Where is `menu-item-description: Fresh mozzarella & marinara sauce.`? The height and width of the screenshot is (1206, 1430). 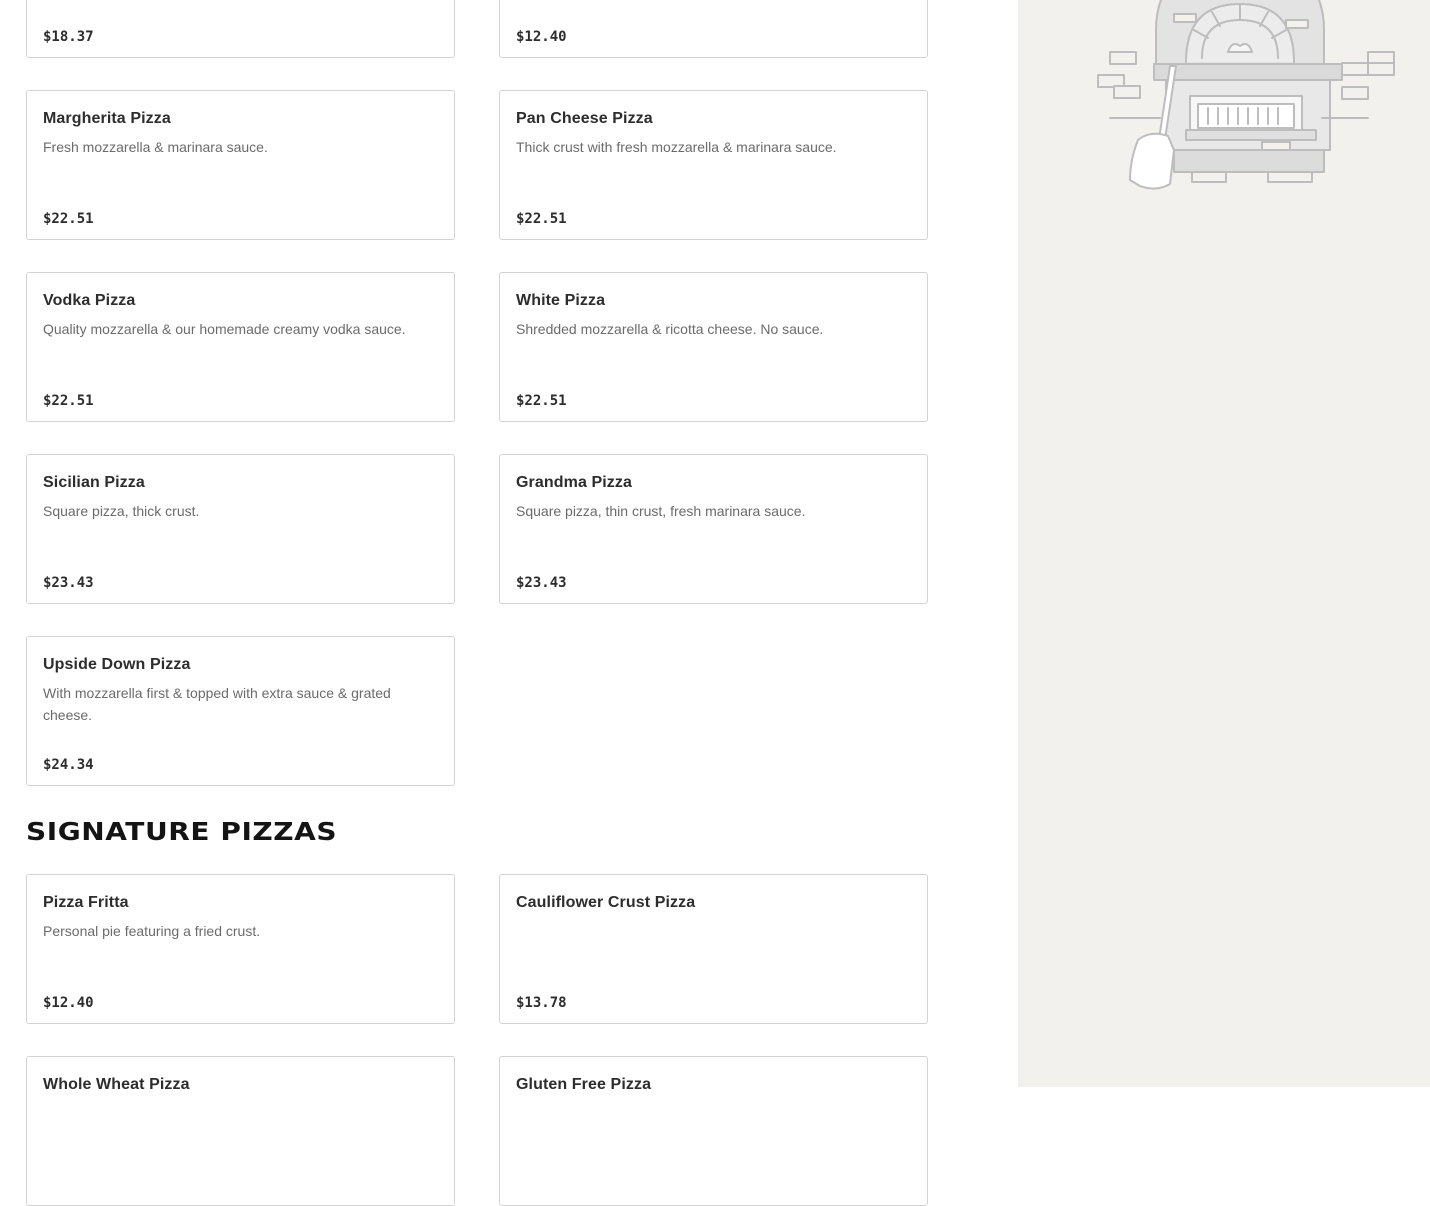 menu-item-description: Fresh mozzarella & marinara sauce. is located at coordinates (155, 147).